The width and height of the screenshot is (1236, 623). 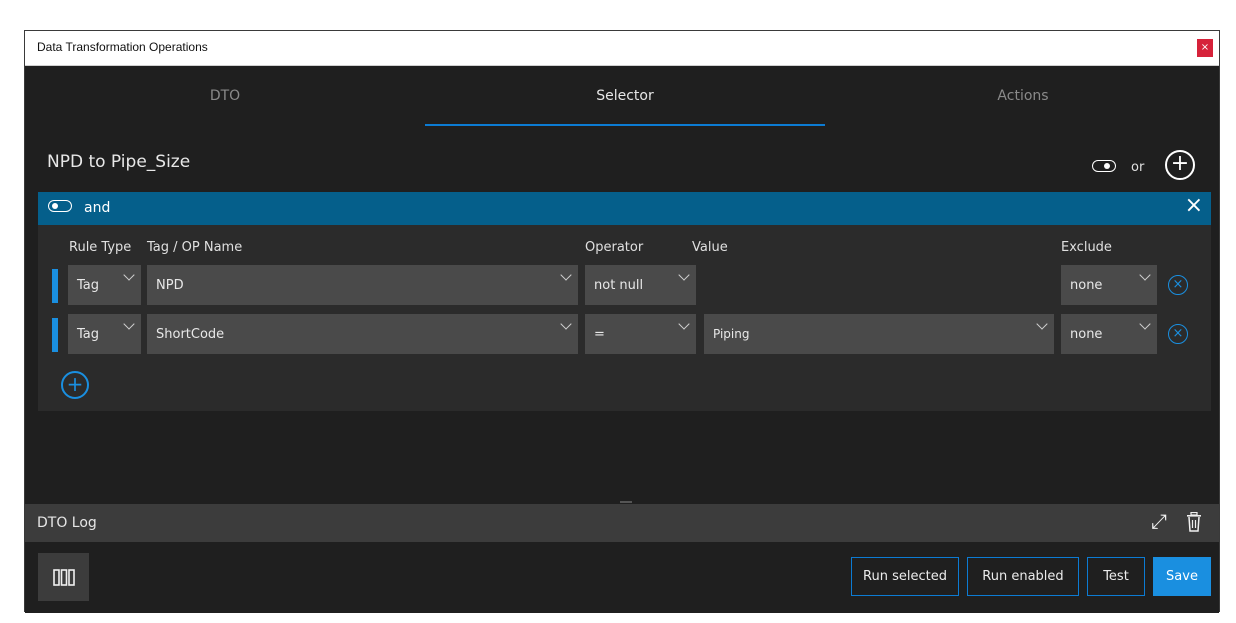 What do you see at coordinates (879, 334) in the screenshot?
I see `value-dropdown: Piping` at bounding box center [879, 334].